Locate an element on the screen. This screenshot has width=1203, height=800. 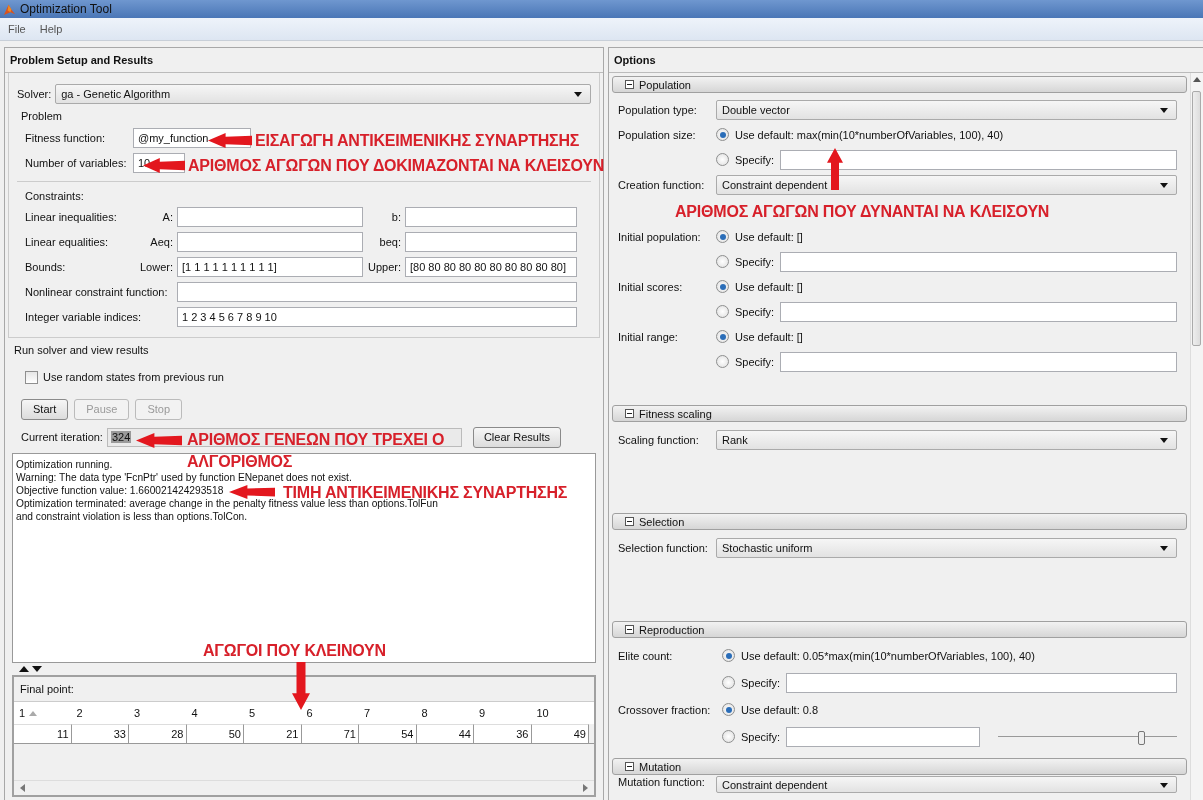
field-label: Linear inequalities: is located at coordinates (71, 216).